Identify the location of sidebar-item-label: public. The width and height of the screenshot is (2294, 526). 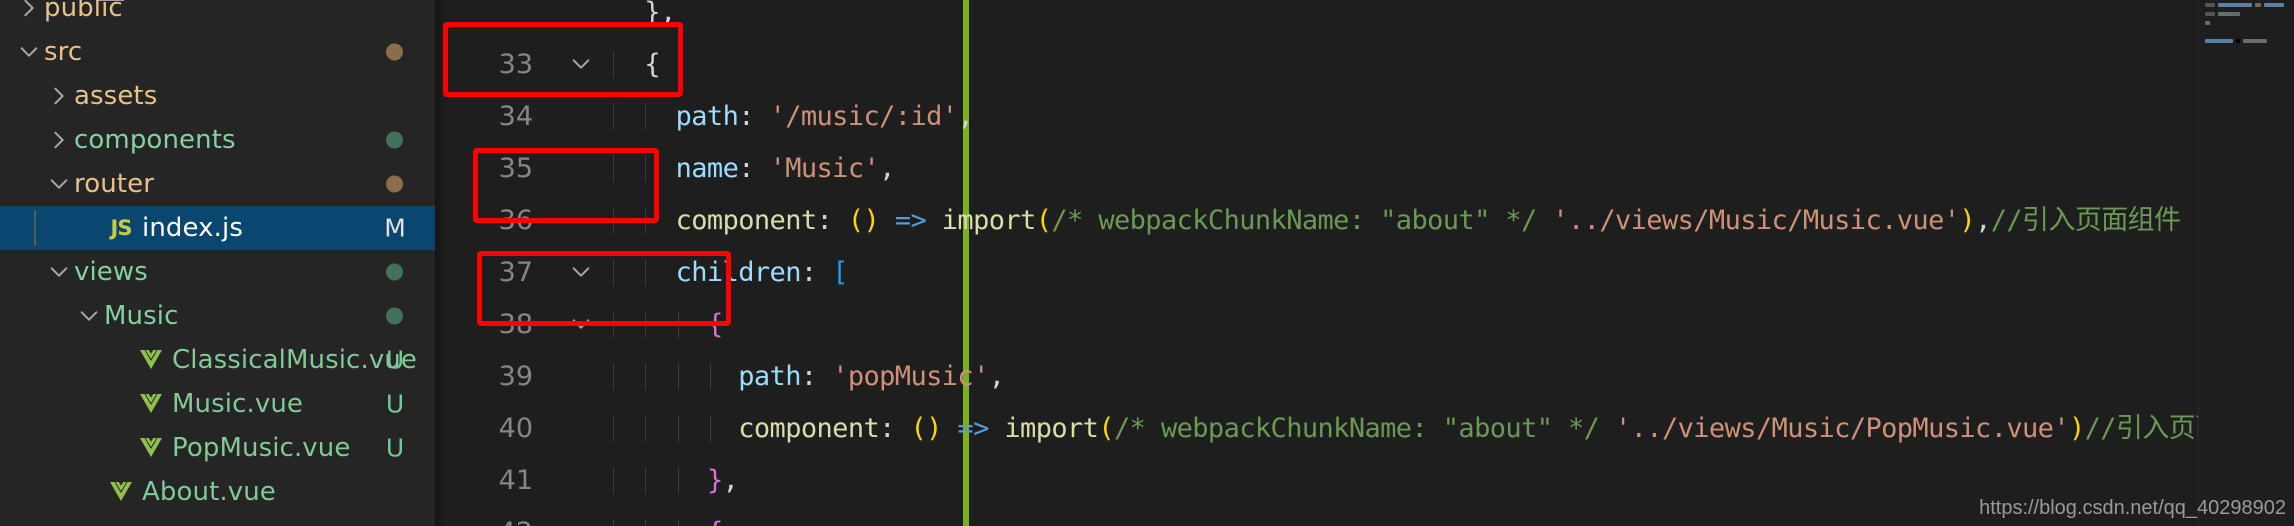
(83, 11).